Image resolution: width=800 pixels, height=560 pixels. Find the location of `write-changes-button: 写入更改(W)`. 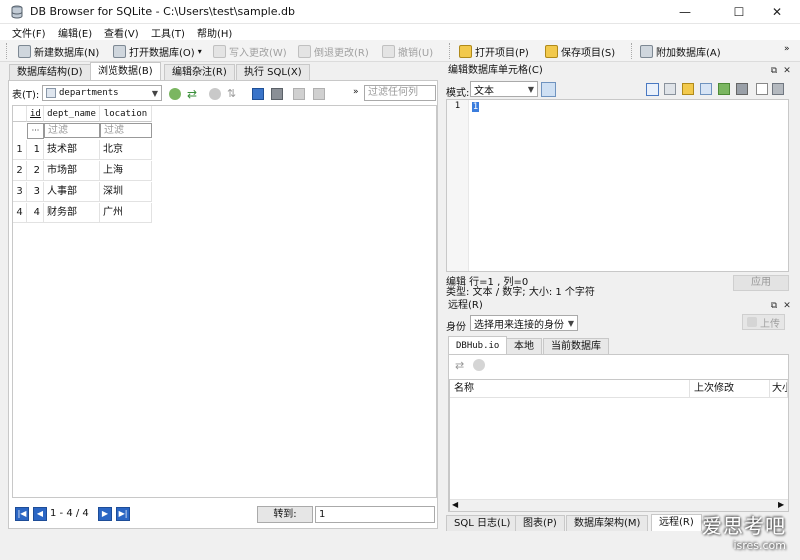

write-changes-button: 写入更改(W) is located at coordinates (250, 51).